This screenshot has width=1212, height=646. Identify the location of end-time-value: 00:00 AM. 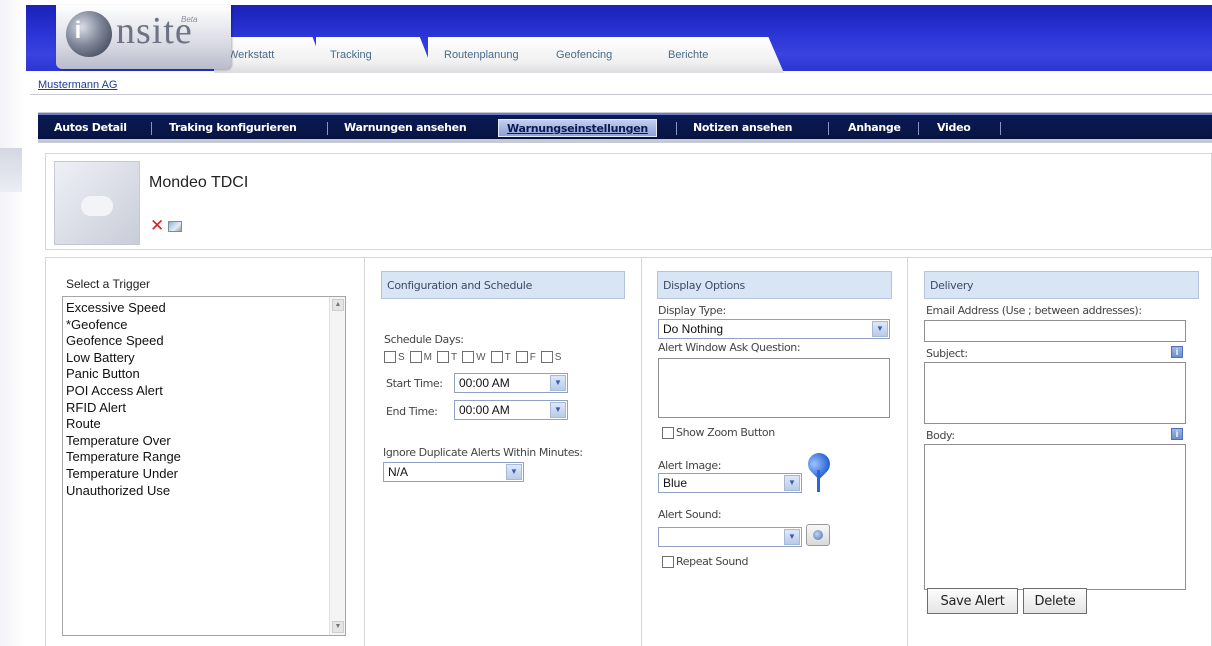
(484, 410).